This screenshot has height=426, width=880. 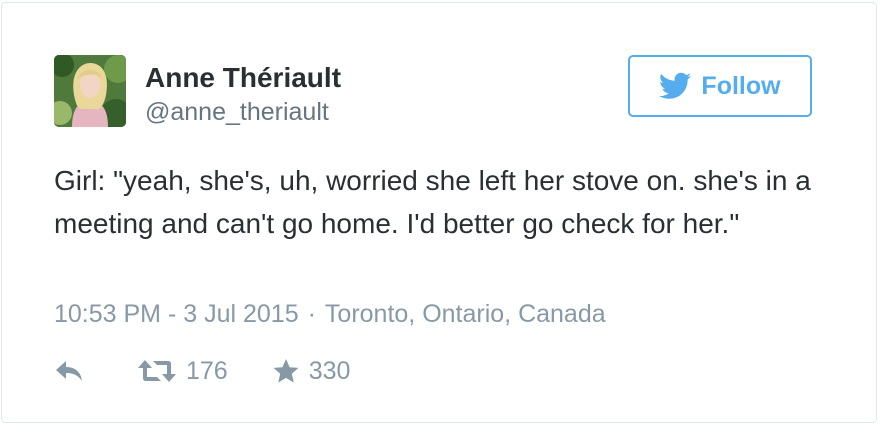 What do you see at coordinates (207, 370) in the screenshot?
I see `retweet-count: 176` at bounding box center [207, 370].